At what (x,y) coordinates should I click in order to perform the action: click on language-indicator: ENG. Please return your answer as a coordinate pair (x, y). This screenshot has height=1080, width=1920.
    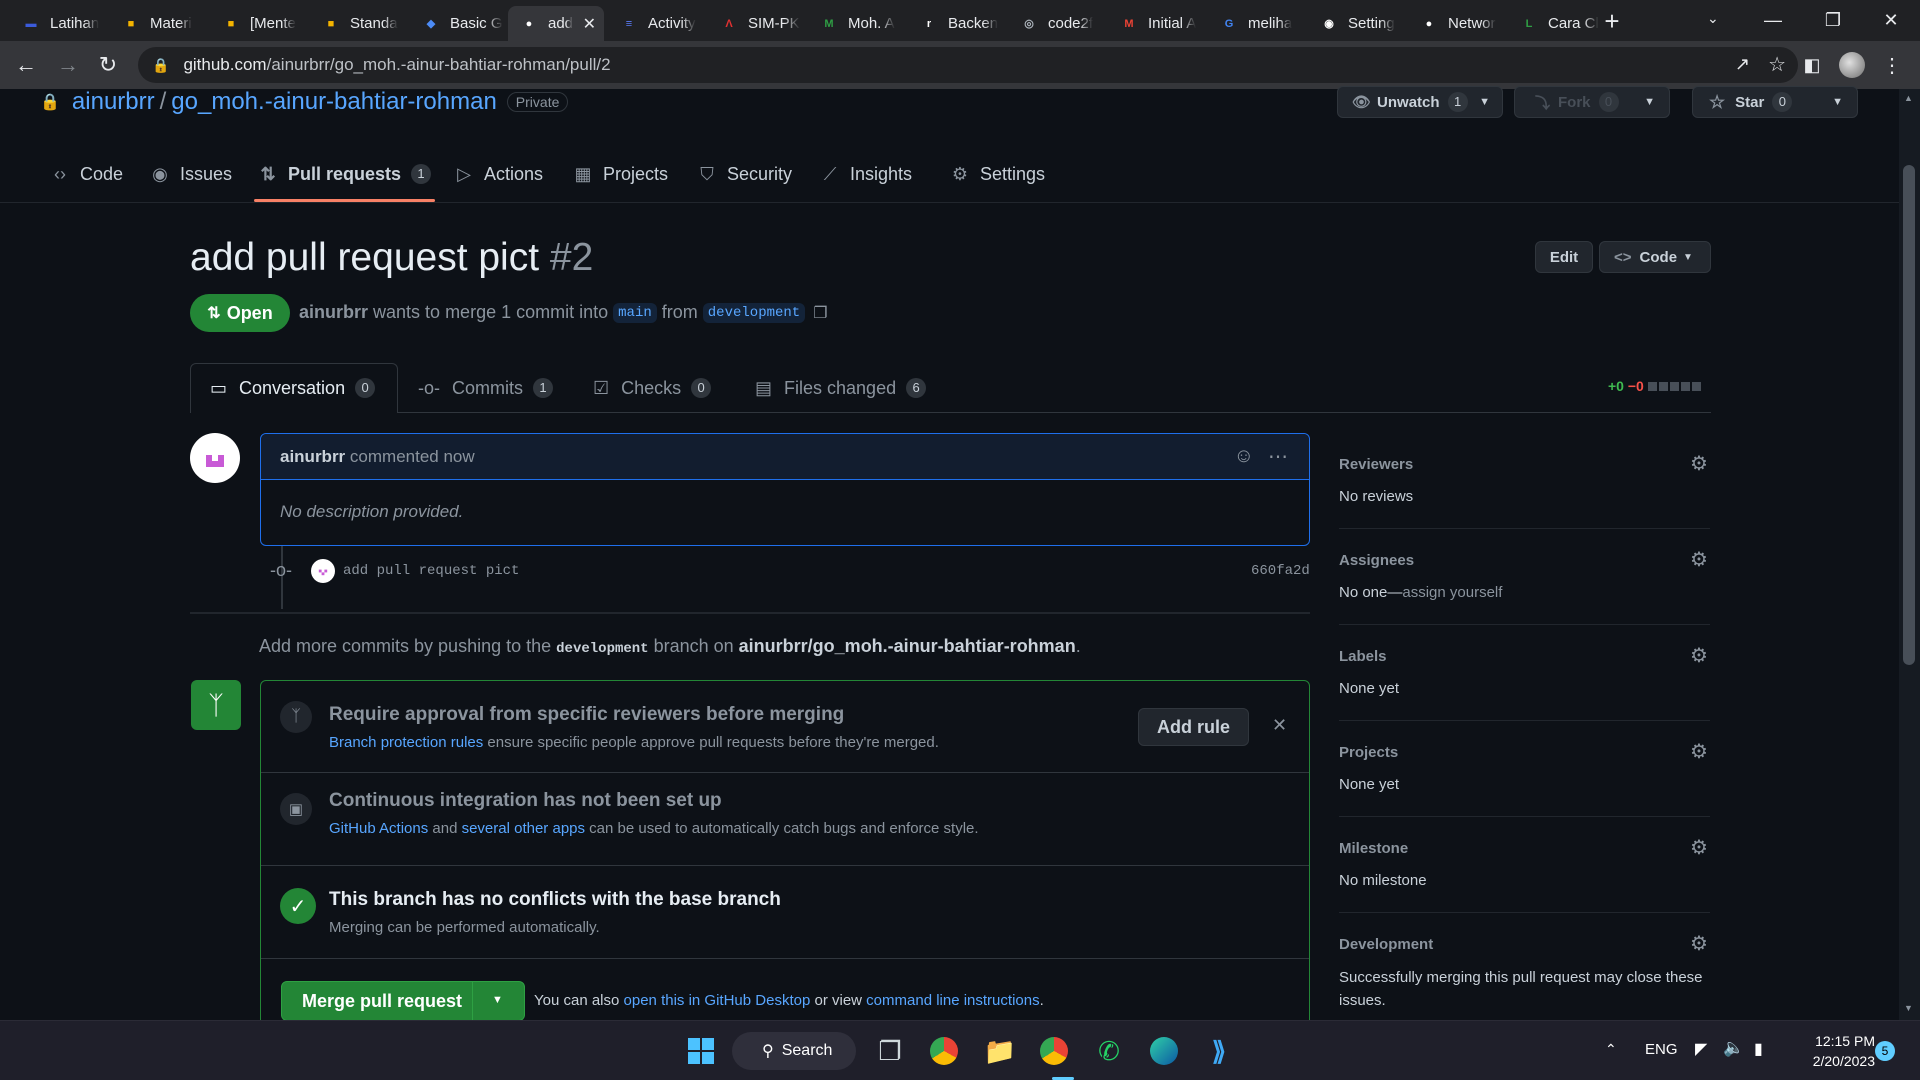
    Looking at the image, I should click on (1661, 1049).